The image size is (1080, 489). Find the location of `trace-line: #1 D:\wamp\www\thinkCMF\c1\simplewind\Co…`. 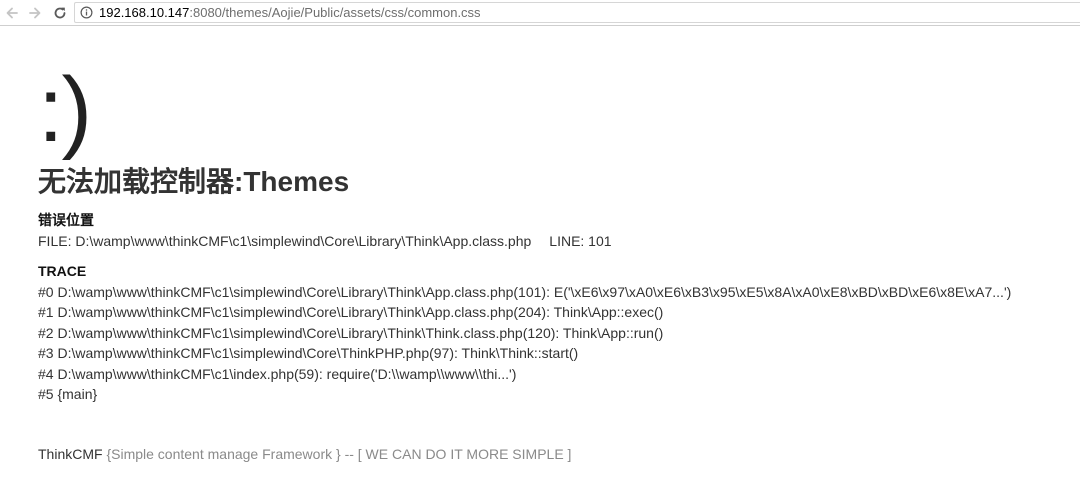

trace-line: #1 D:\wamp\www\thinkCMF\c1\simplewind\Co… is located at coordinates (351, 312).